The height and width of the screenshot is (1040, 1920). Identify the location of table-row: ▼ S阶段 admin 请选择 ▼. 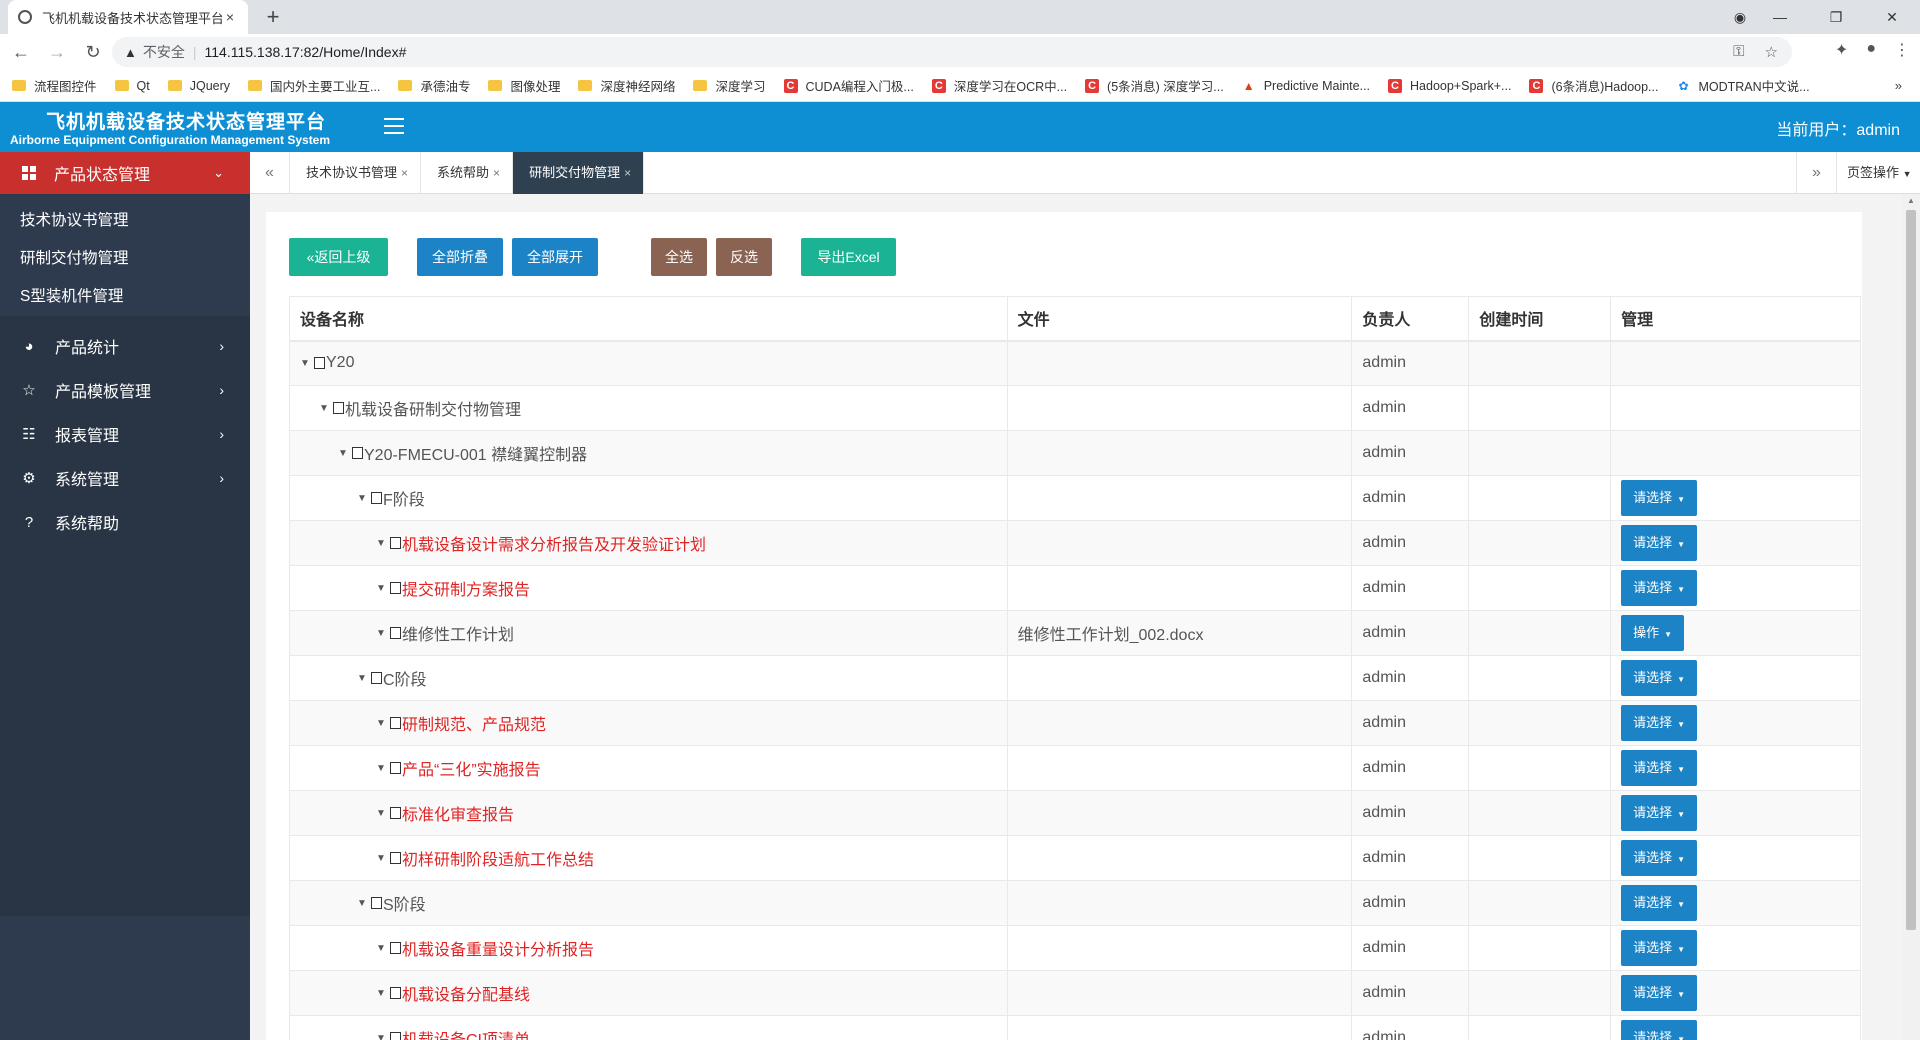
(1075, 903).